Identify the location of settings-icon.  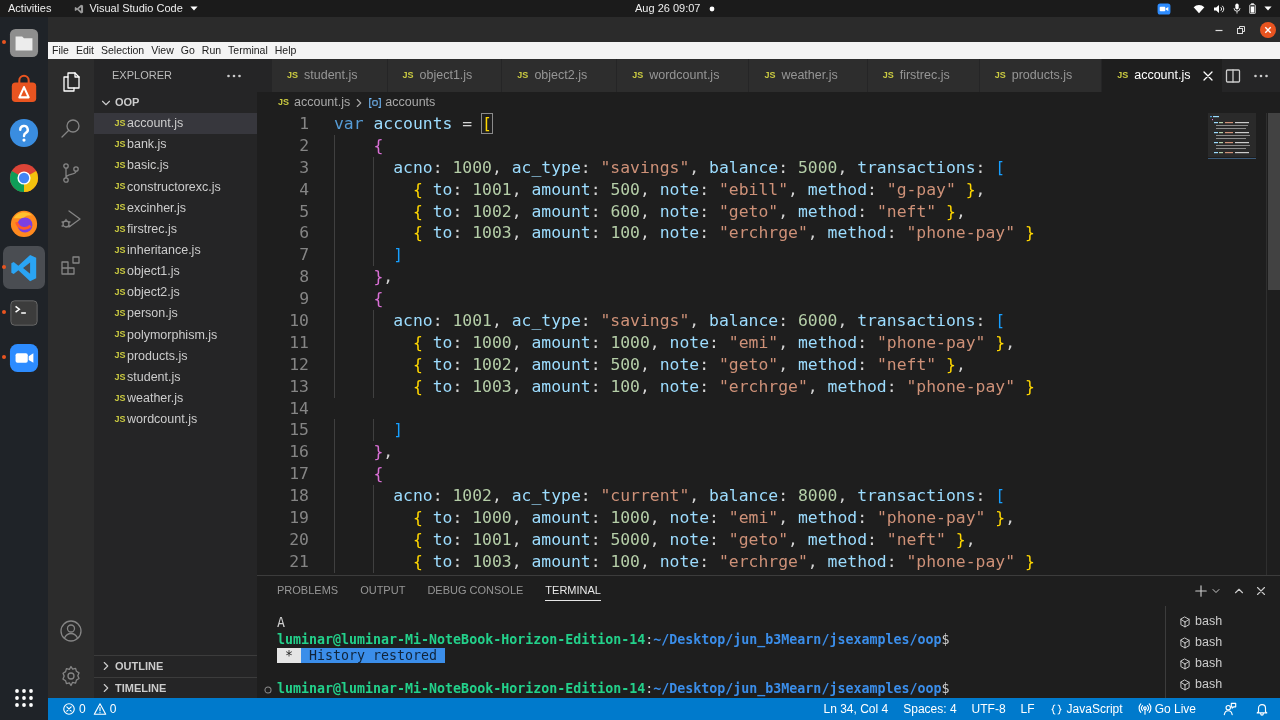
(71, 675).